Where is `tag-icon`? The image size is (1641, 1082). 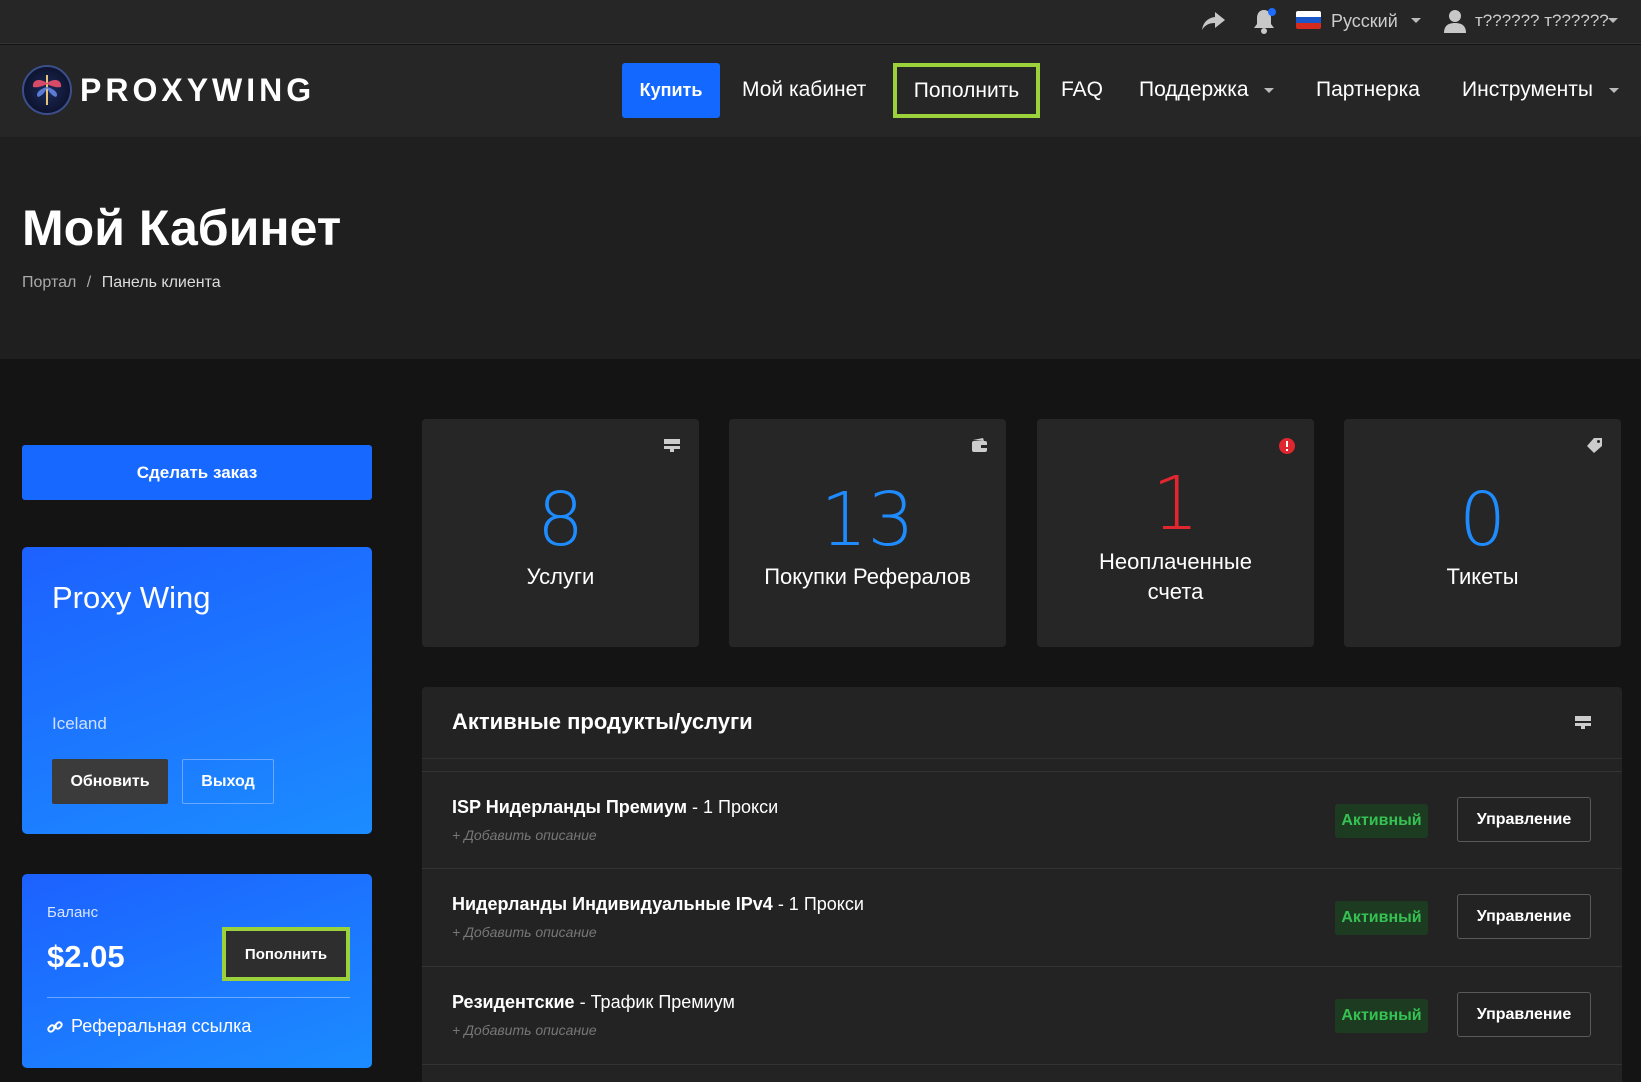 tag-icon is located at coordinates (1594, 445).